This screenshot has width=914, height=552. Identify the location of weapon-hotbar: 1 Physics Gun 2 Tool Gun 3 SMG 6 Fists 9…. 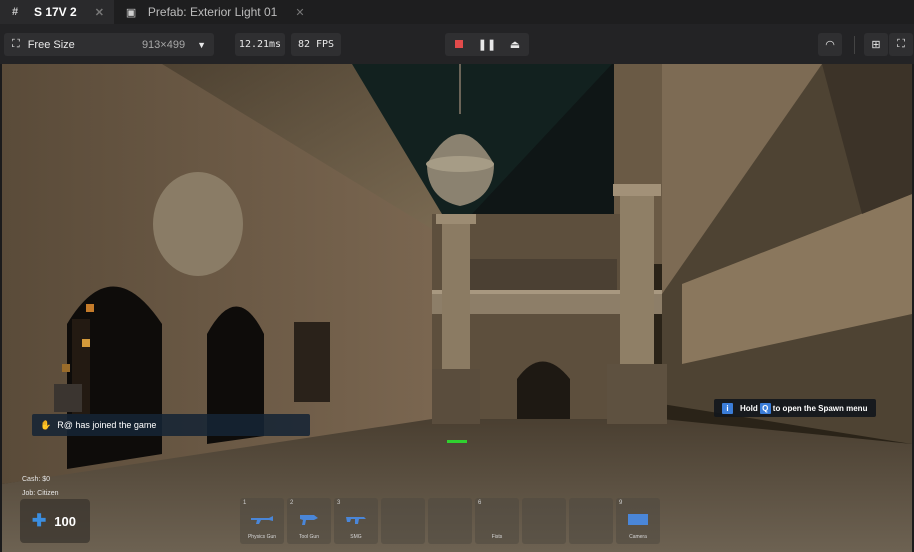
(452, 522).